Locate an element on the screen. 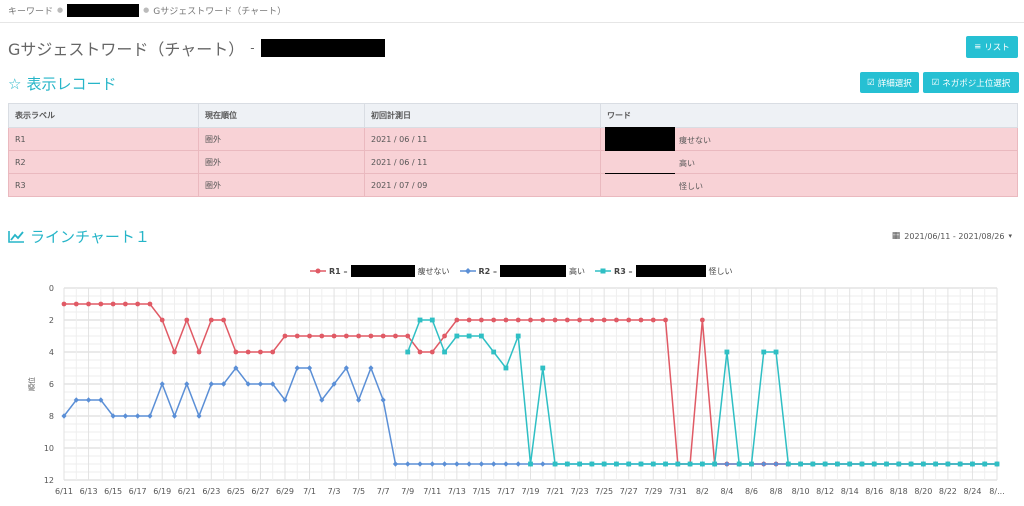  date-range-picker: ▦ 2021/06/11 - 2021/08/26 ▾ is located at coordinates (952, 236).